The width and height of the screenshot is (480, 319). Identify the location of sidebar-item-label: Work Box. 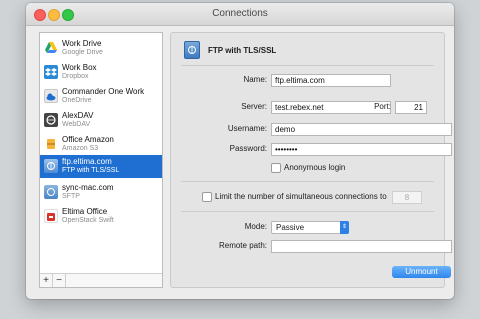
(79, 67).